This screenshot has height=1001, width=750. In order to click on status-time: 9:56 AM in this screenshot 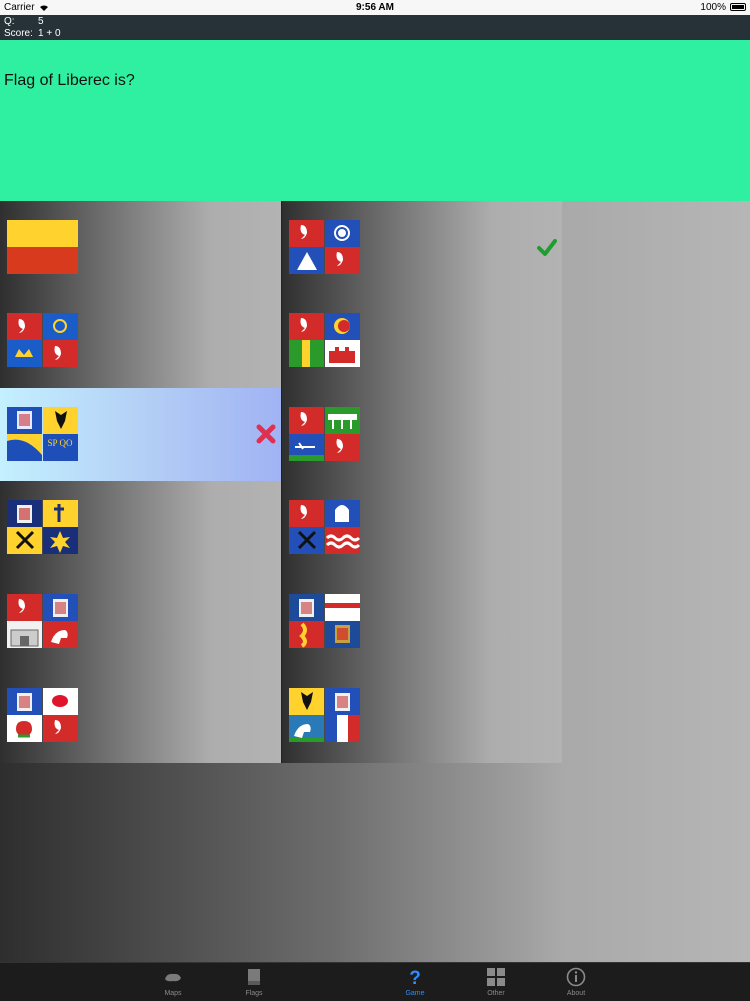, I will do `click(375, 7)`.